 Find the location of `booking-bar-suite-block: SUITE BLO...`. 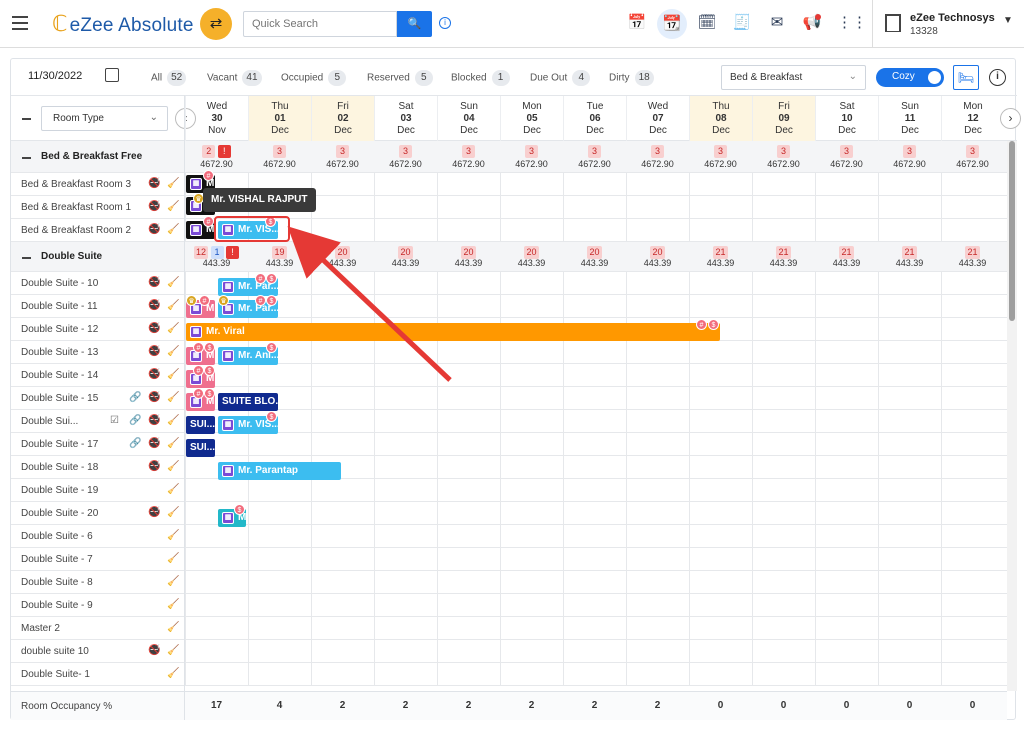

booking-bar-suite-block: SUITE BLO... is located at coordinates (248, 402).